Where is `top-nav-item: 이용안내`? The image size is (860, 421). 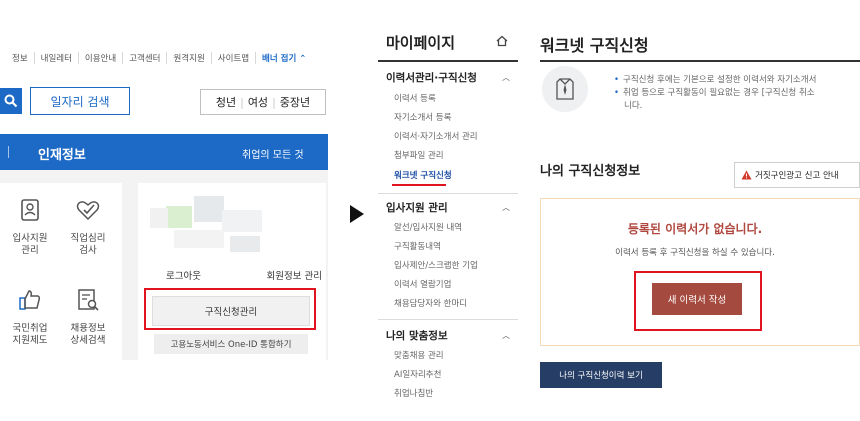
top-nav-item: 이용안내 is located at coordinates (101, 58).